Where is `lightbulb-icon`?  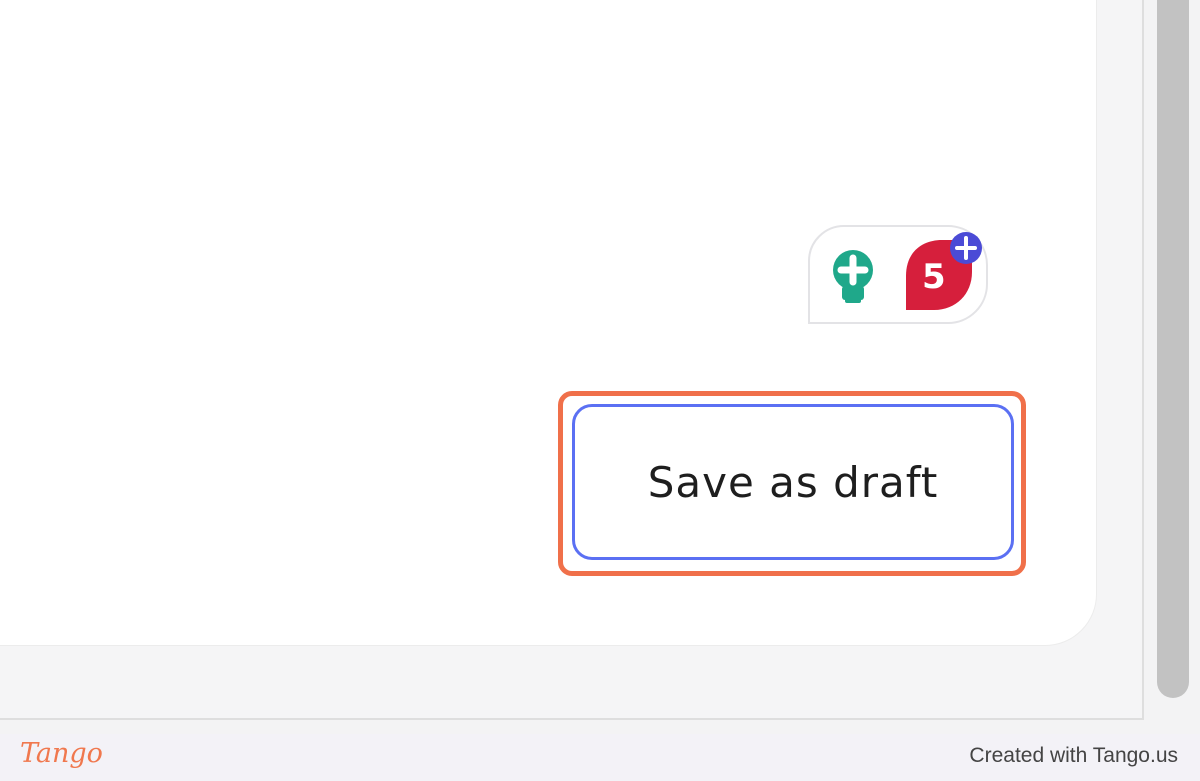
lightbulb-icon is located at coordinates (853, 278).